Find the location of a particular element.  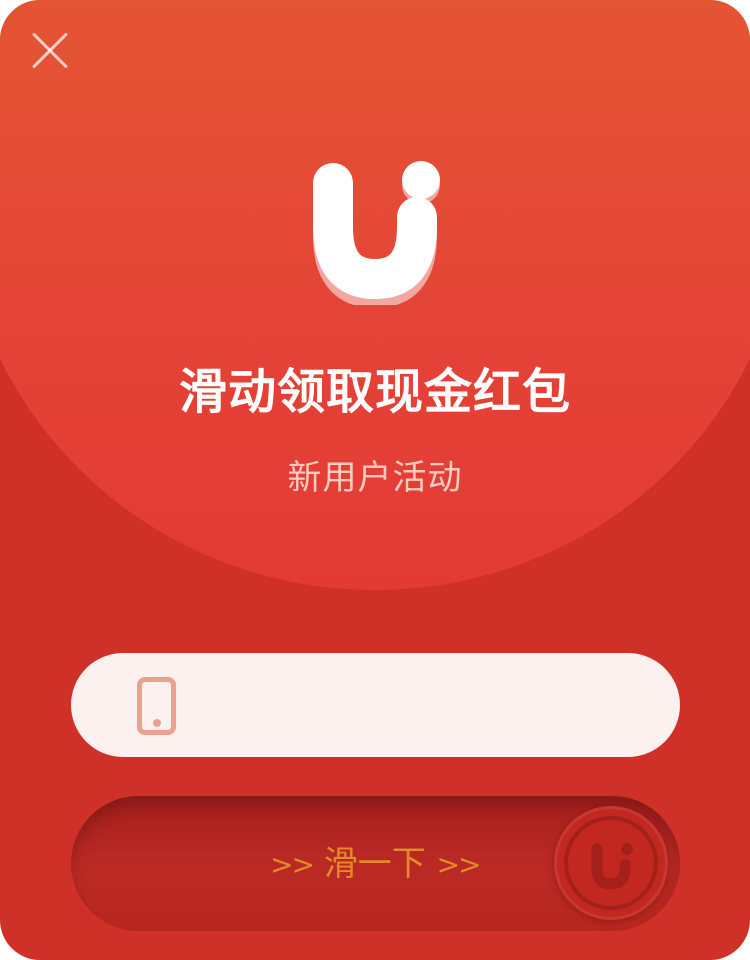

slide-label: 滑一下 is located at coordinates (374, 864).